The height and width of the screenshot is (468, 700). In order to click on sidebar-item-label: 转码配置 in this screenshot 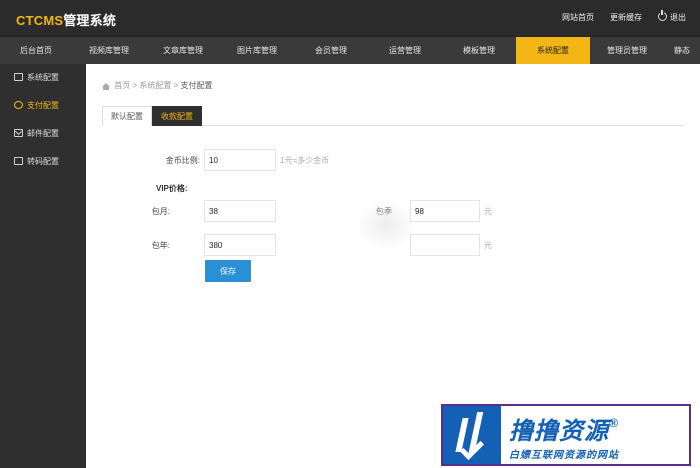, I will do `click(43, 161)`.